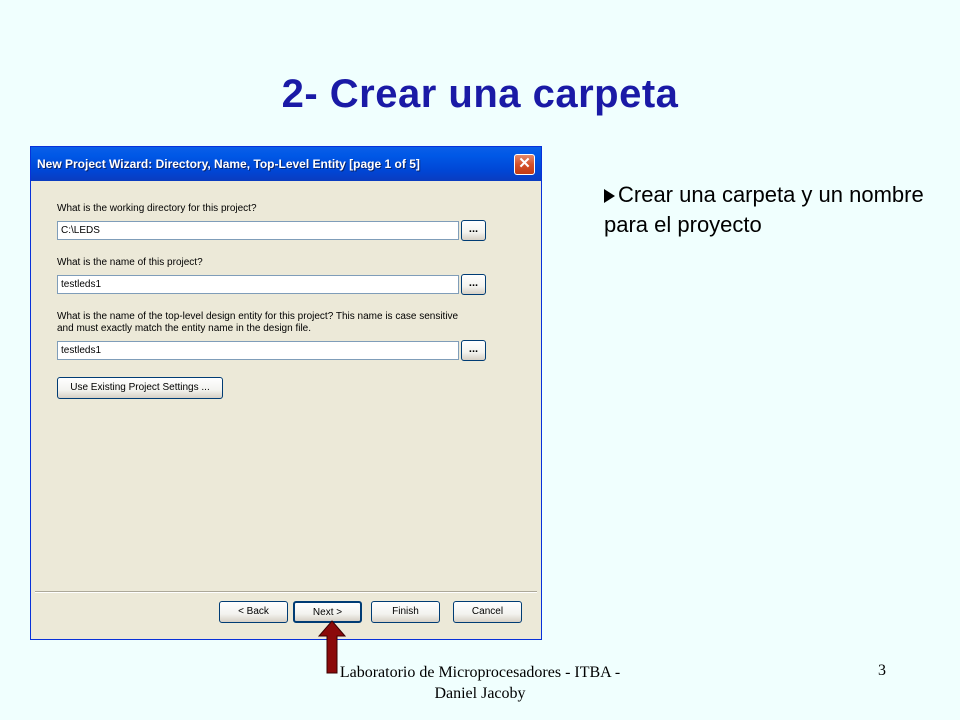  Describe the element at coordinates (405, 612) in the screenshot. I see `finish-button: Finish` at that location.